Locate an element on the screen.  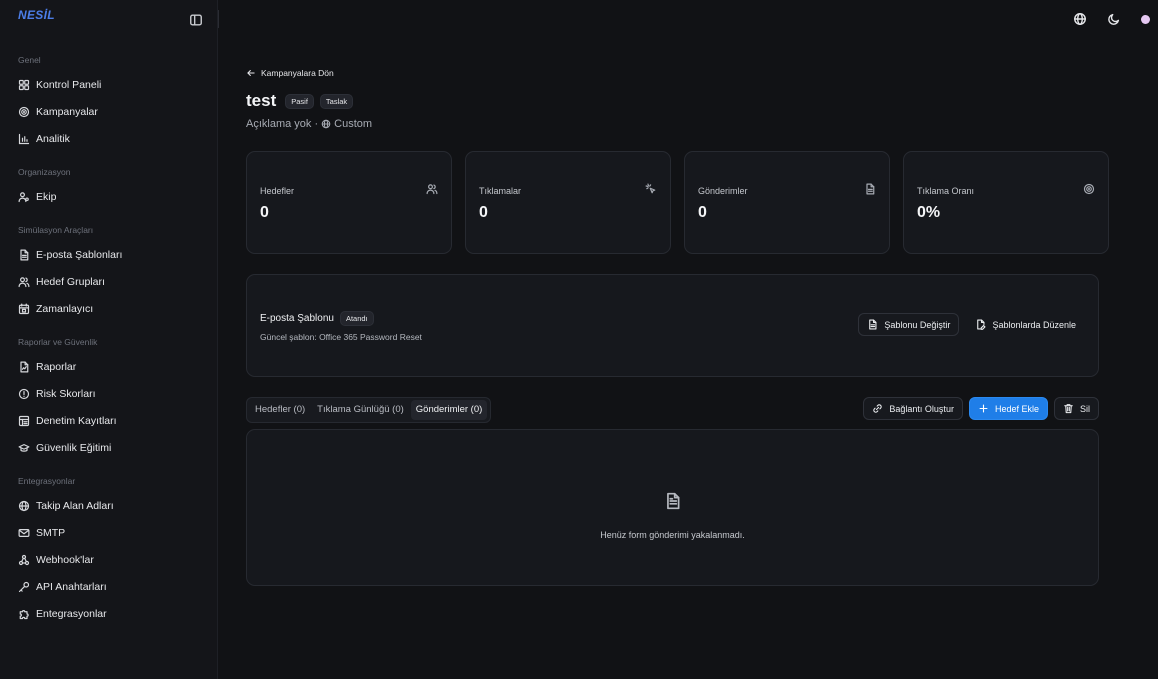
sidebar-item-target-groups: Hedef Grupları is located at coordinates (109, 281).